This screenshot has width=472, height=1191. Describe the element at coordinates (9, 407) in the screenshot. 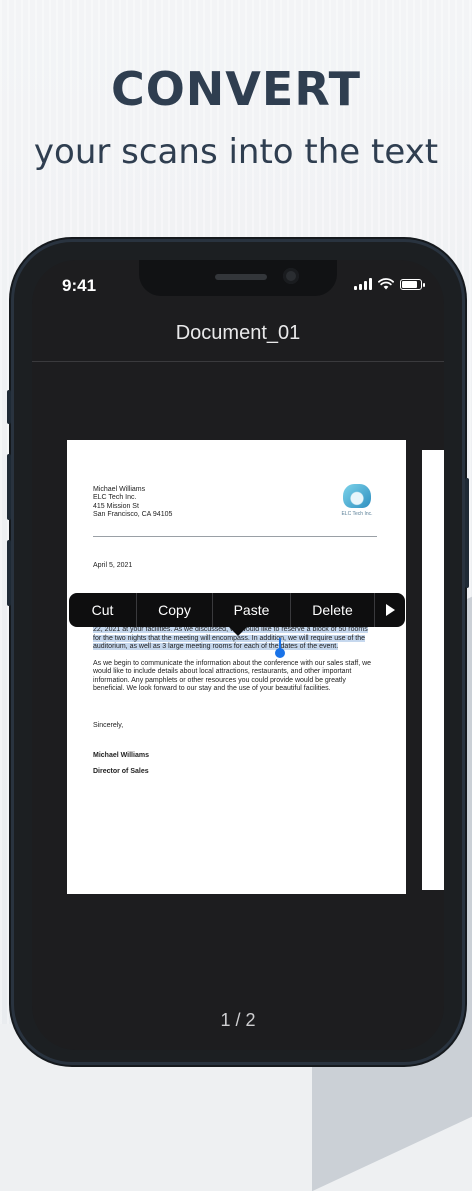

I see `mute-switch` at that location.